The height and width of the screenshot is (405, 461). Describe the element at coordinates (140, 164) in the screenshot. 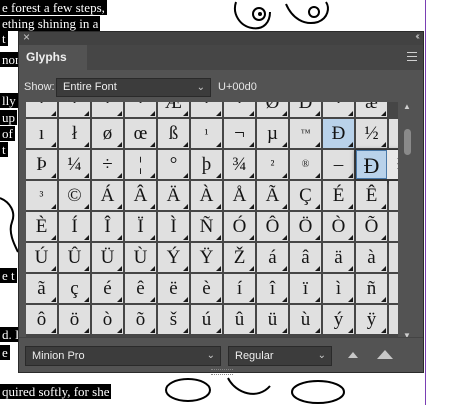

I see `glyph-cell: ¦` at that location.